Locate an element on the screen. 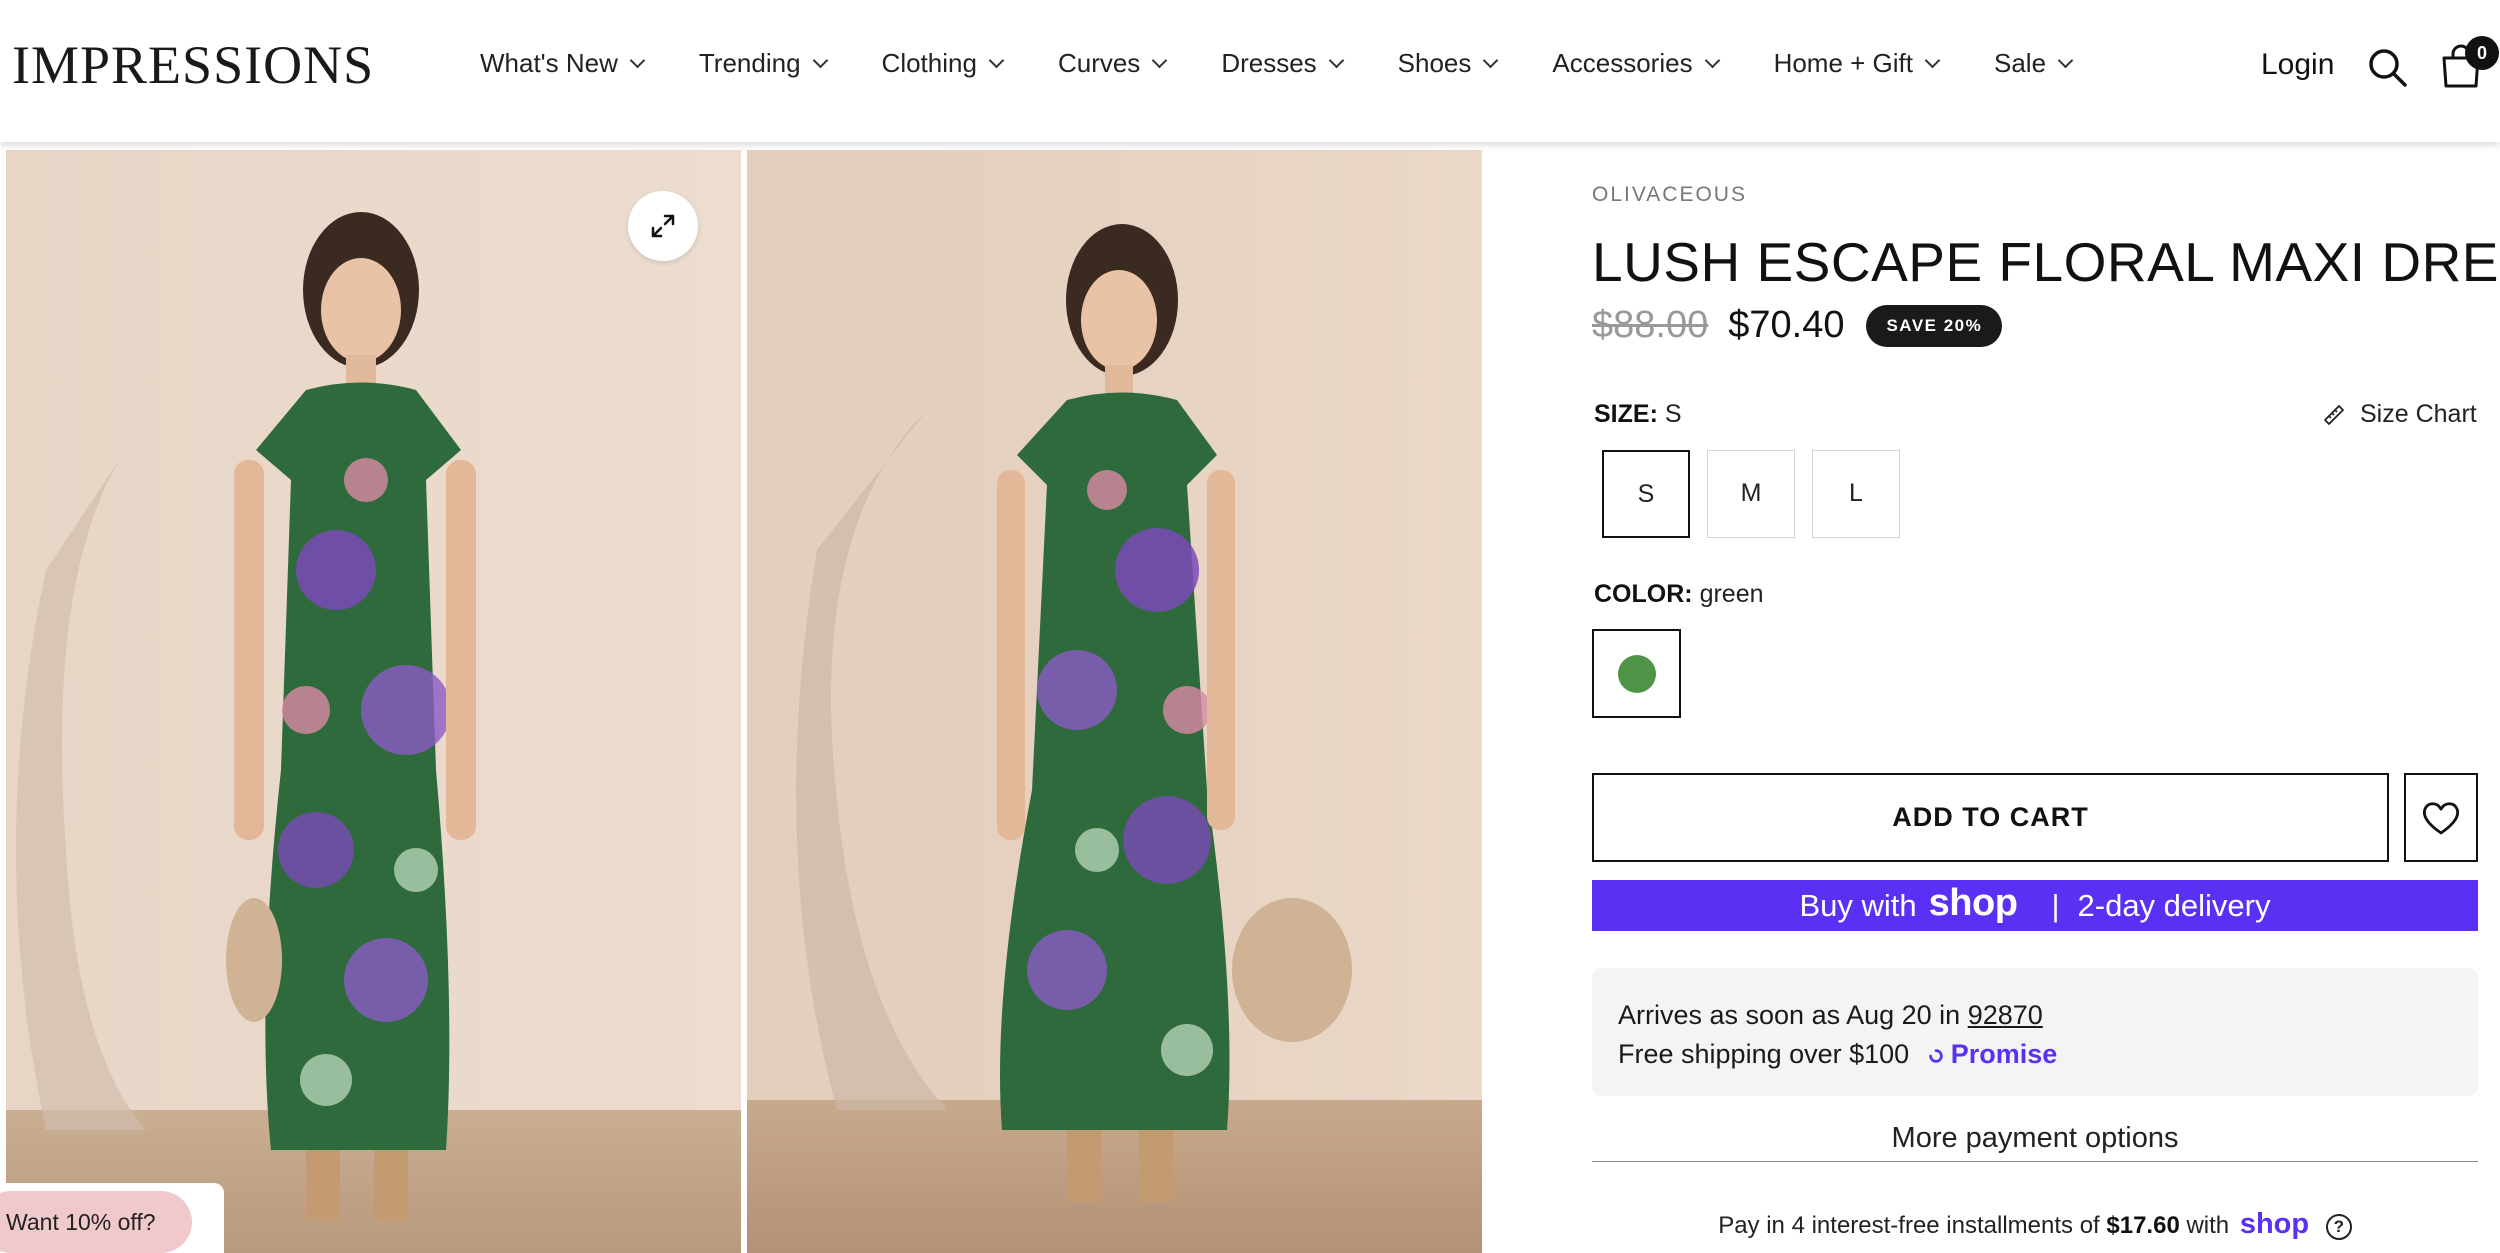 Image resolution: width=2500 pixels, height=1253 pixels. search-icon is located at coordinates (2388, 68).